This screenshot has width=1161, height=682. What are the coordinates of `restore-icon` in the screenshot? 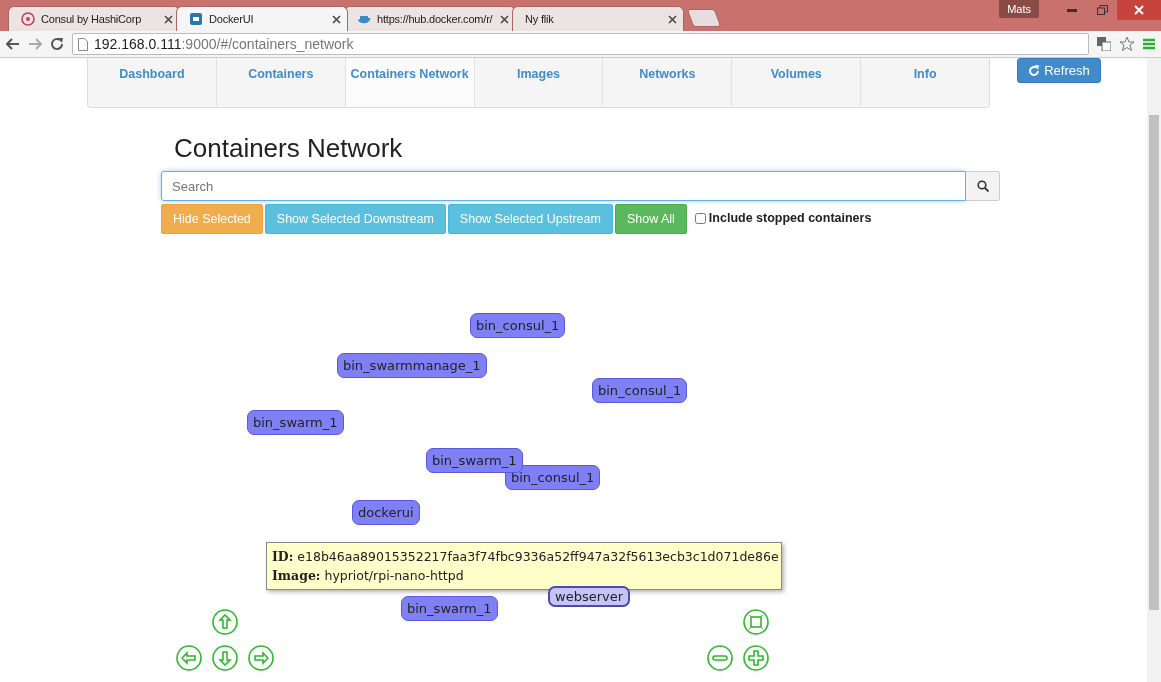 It's located at (1102, 10).